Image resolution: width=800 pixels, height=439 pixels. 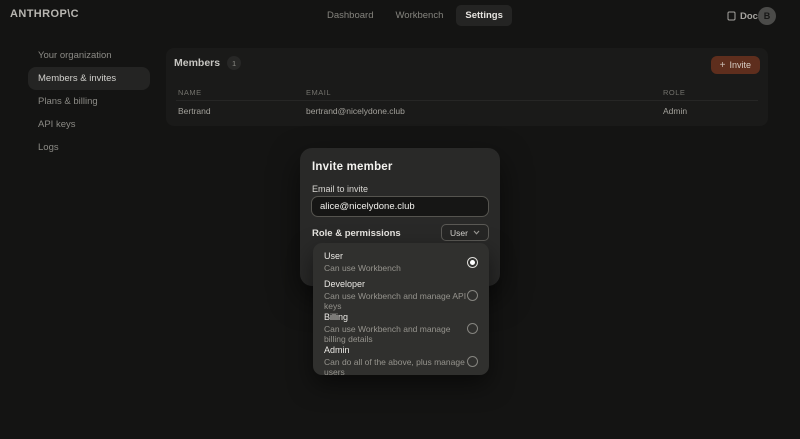 I want to click on option-title: Billing, so click(x=336, y=317).